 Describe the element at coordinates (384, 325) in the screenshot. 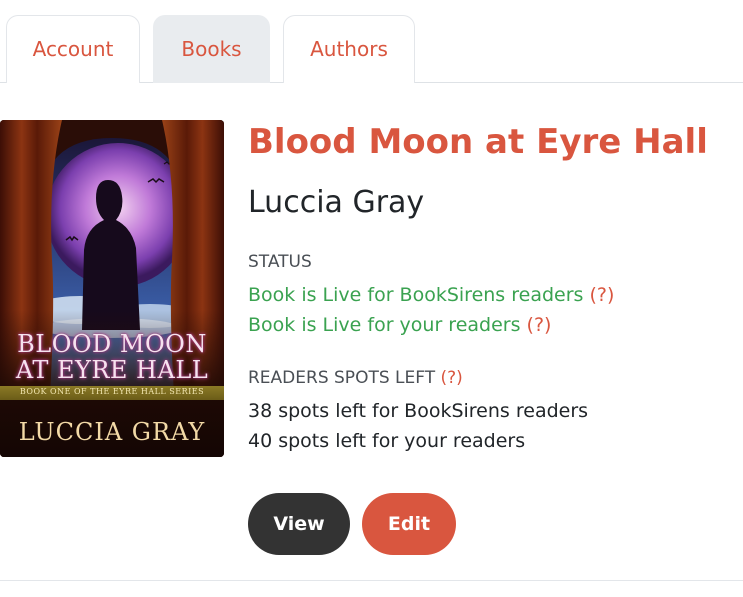

I see `status-text: Book is Live for your readers` at that location.